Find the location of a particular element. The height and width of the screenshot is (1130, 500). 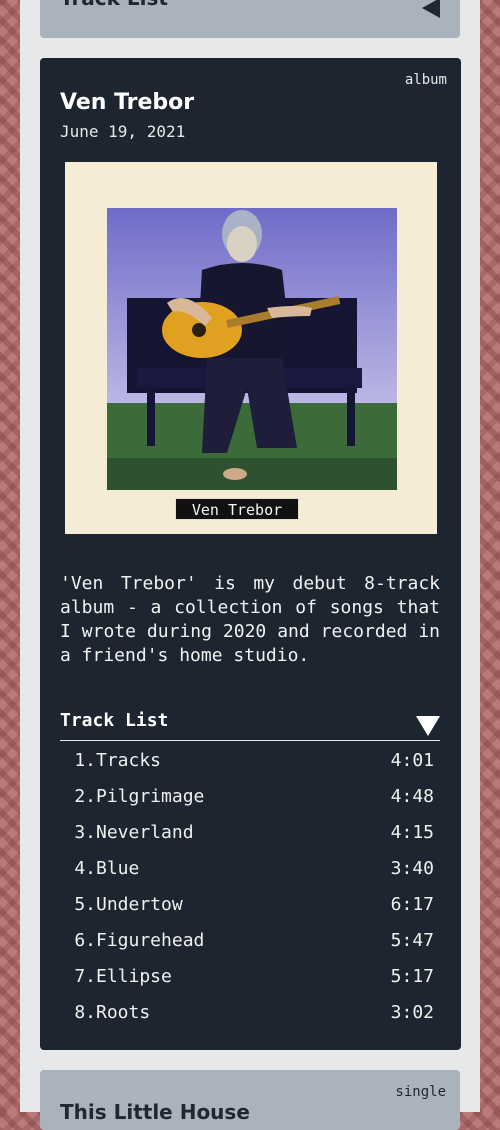

track-duration: 6:17 is located at coordinates (412, 904).